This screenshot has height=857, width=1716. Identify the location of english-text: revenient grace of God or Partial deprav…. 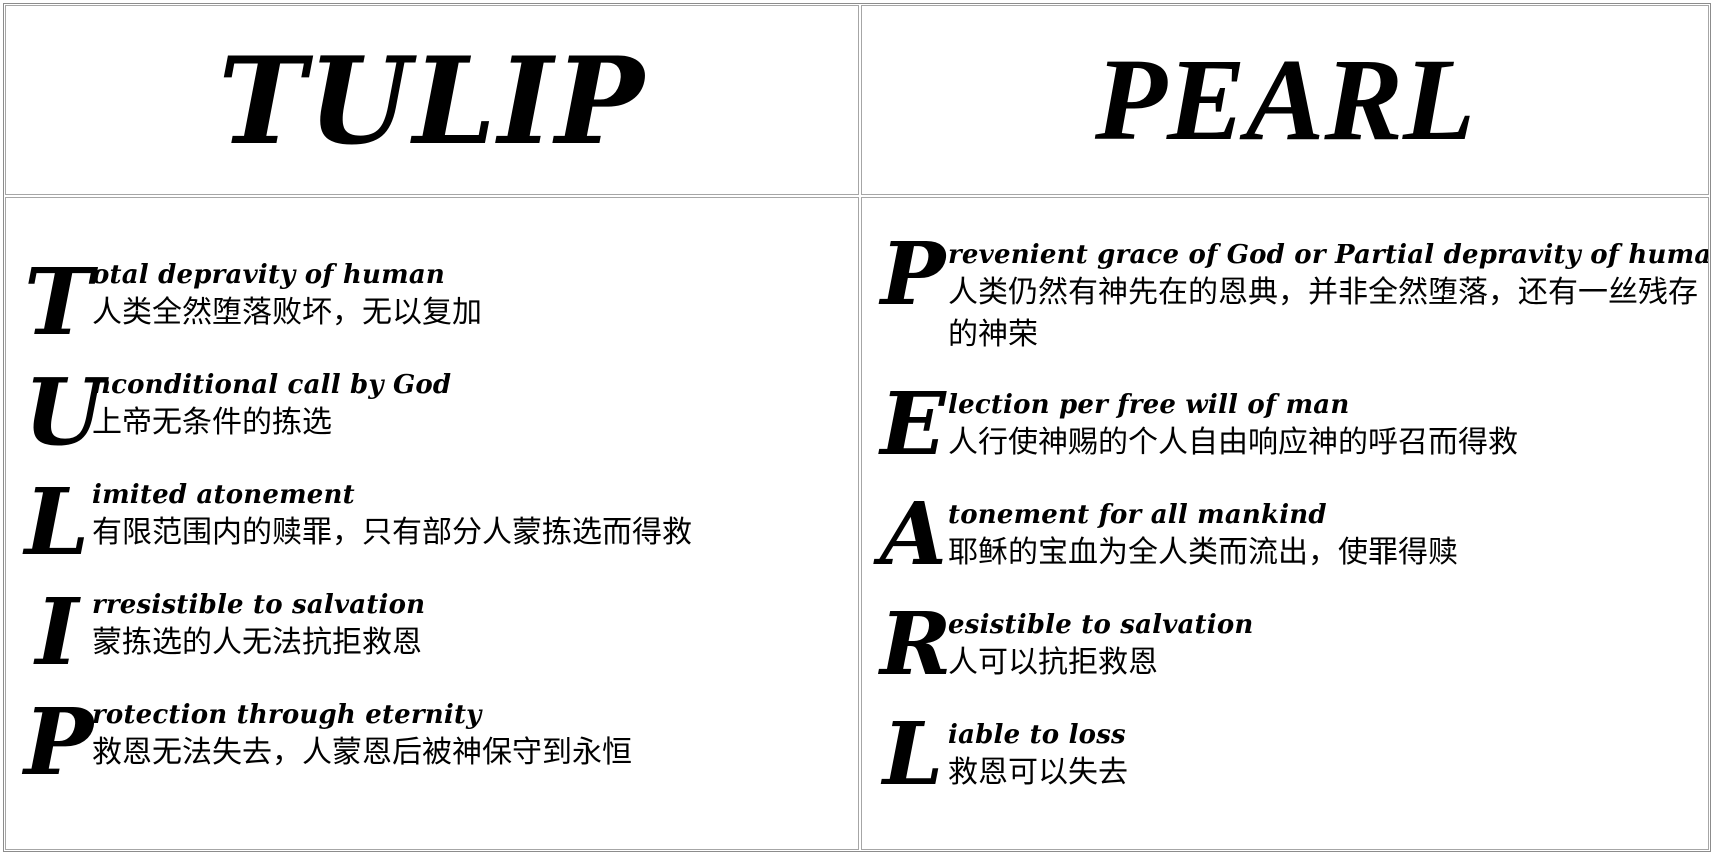
(1328, 255).